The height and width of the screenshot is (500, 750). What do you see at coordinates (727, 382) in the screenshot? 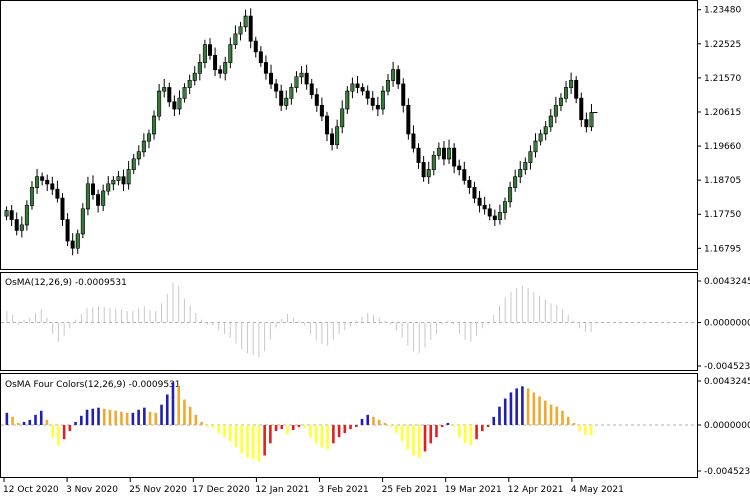
I see `osma4-y-tick-label: 0.0043245` at bounding box center [727, 382].